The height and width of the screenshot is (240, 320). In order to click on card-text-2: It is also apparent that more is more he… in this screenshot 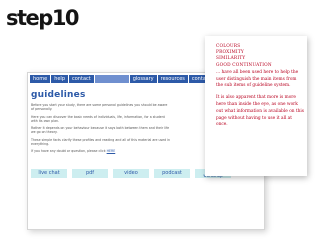, I will do `click(260, 111)`.